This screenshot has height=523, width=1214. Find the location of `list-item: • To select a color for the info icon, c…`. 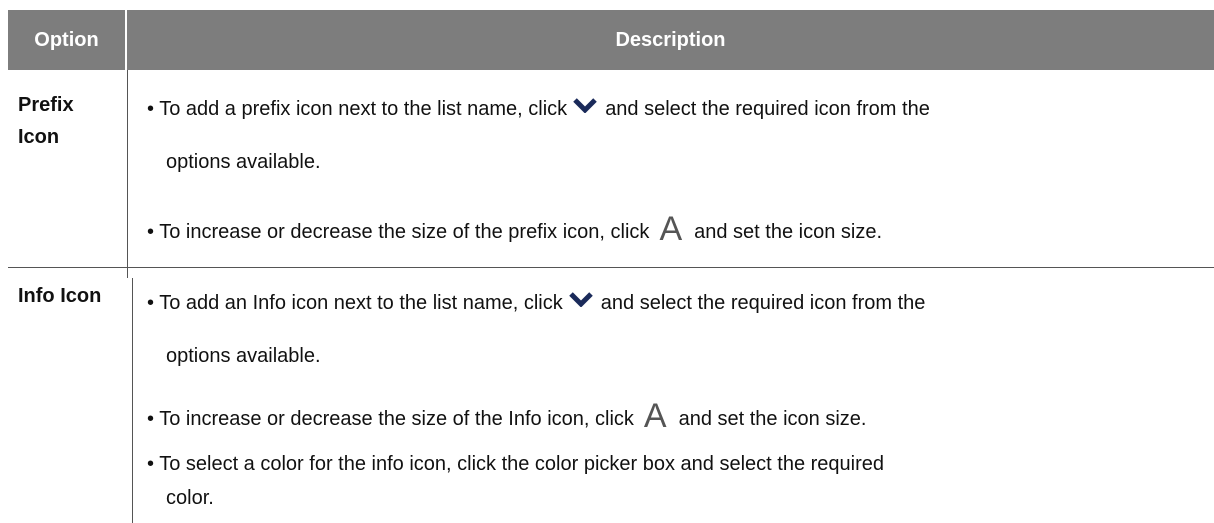

list-item: • To select a color for the info icon, c… is located at coordinates (516, 464).